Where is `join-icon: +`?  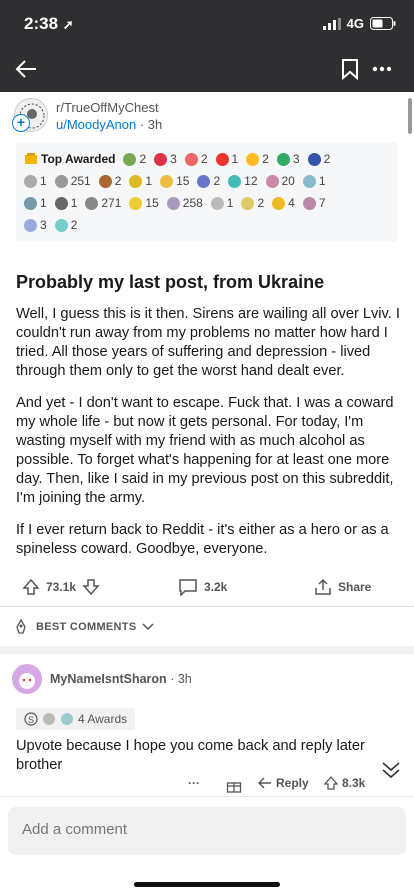
join-icon: + is located at coordinates (21, 123).